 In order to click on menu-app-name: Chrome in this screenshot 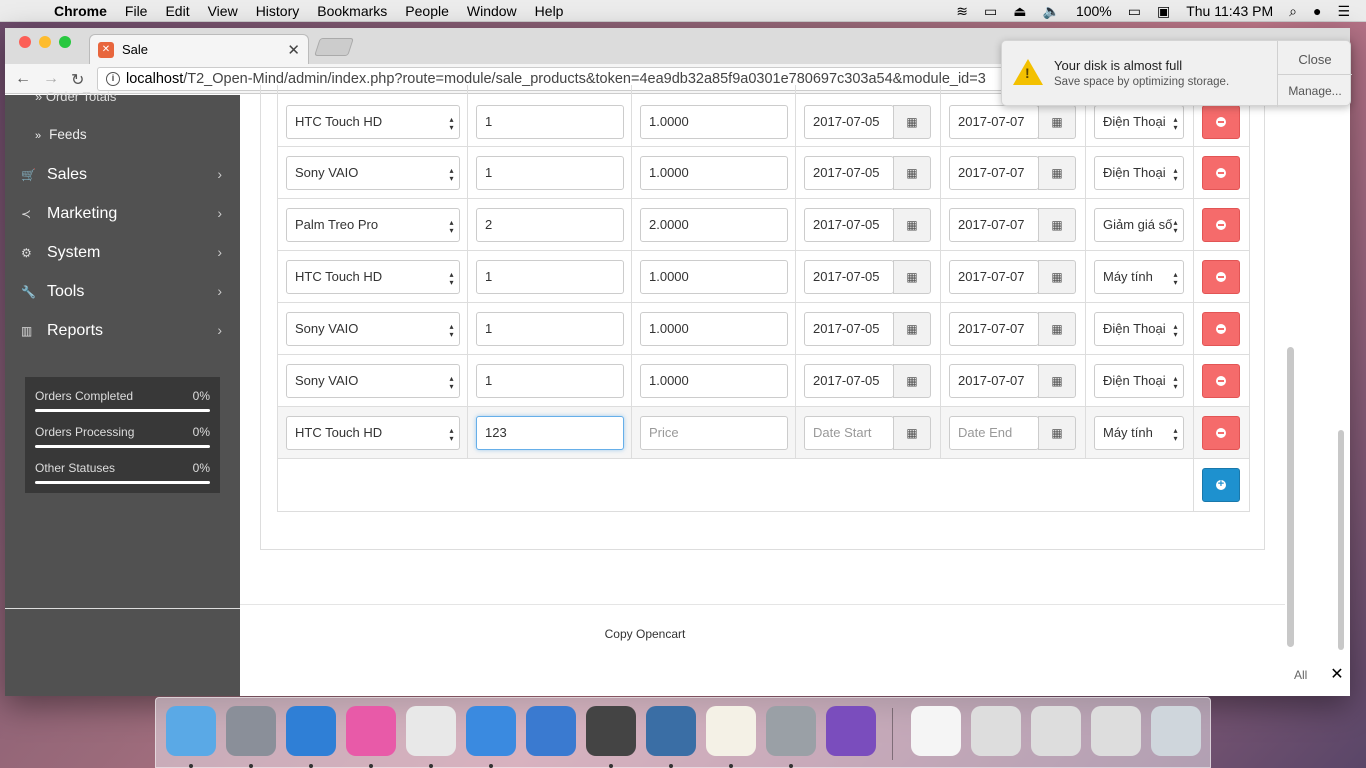, I will do `click(80, 11)`.